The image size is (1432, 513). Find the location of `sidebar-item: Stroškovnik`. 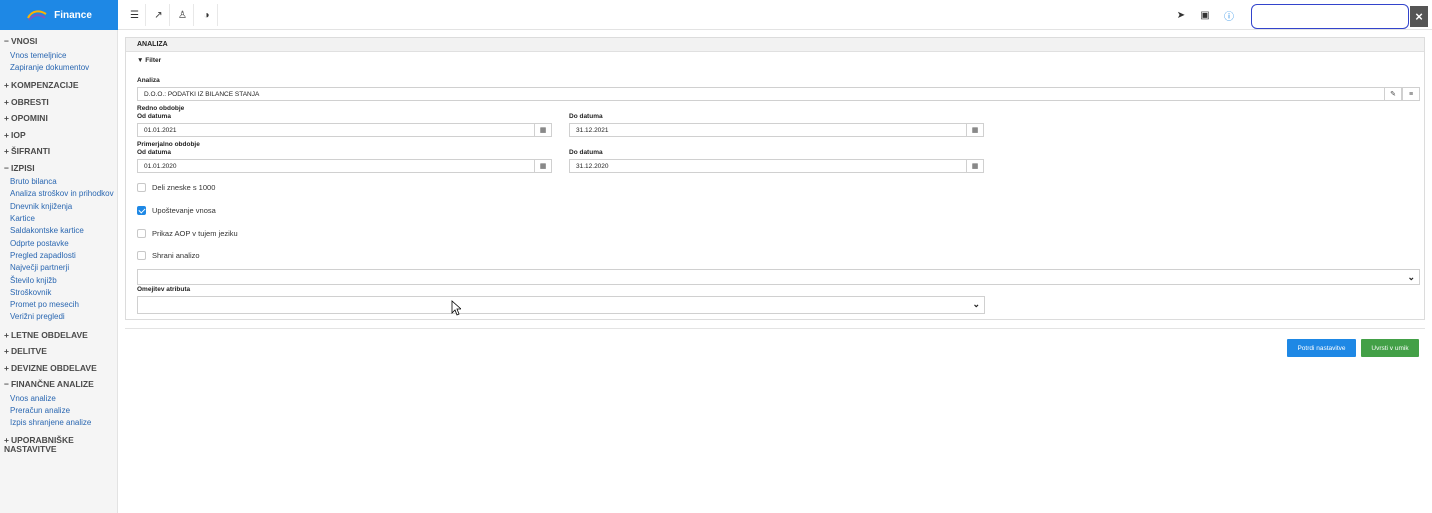

sidebar-item: Stroškovnik is located at coordinates (30, 292).